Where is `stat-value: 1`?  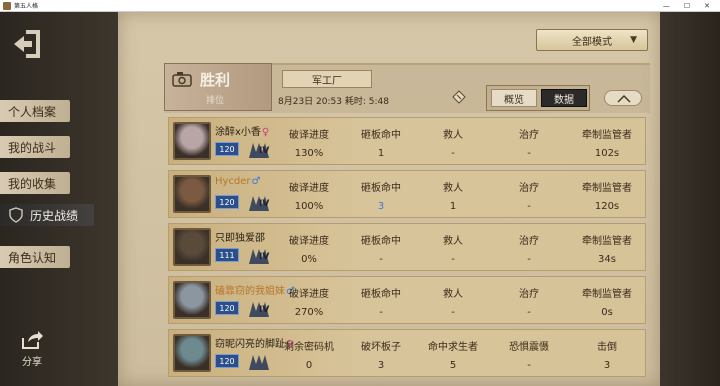 stat-value: 1 is located at coordinates (453, 206).